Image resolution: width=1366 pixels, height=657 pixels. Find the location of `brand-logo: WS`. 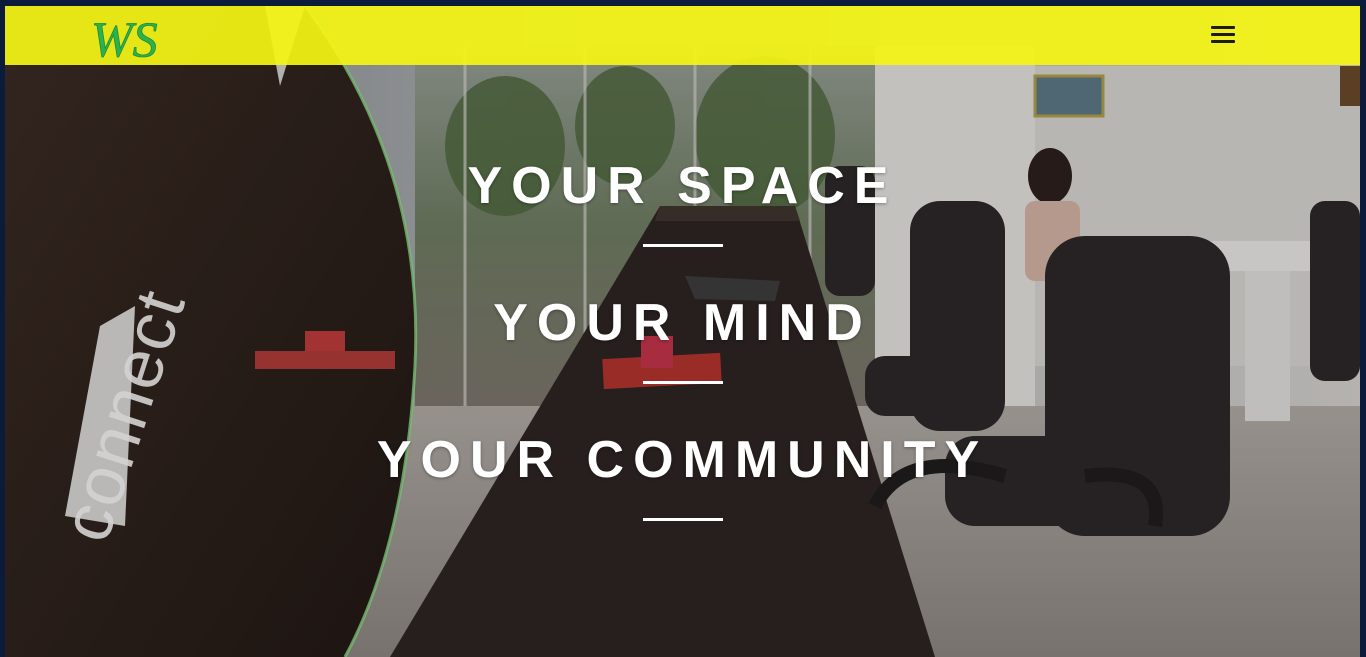

brand-logo: WS is located at coordinates (135, 39).